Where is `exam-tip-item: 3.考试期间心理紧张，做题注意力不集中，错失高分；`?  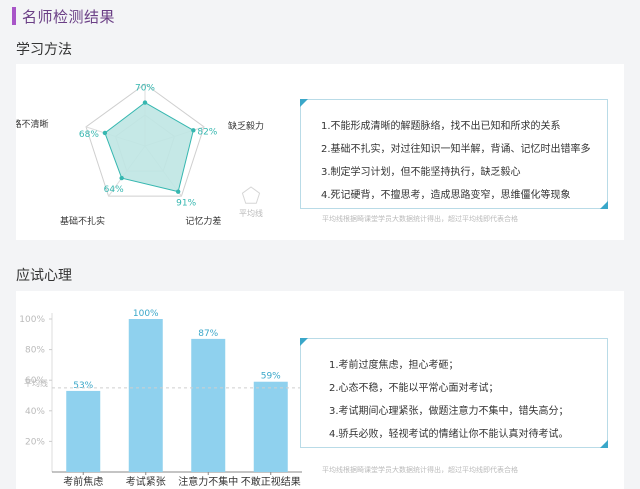 exam-tip-item: 3.考试期间心理紧张，做题注意力不集中，错失高分； is located at coordinates (449, 411).